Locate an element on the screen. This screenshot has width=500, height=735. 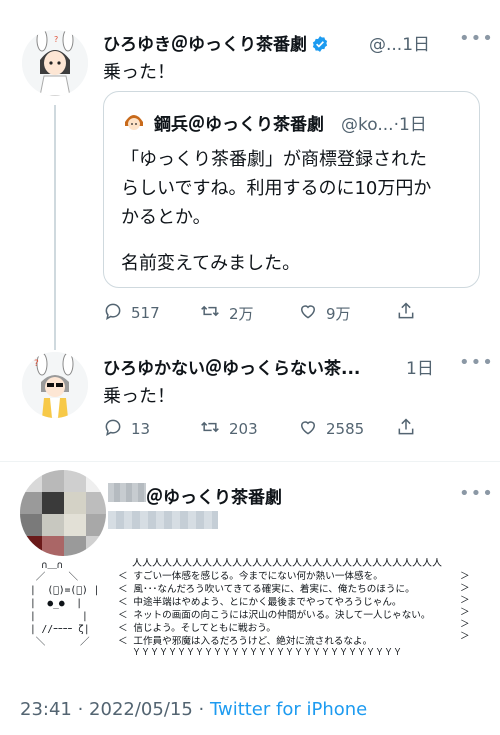
tweet2-time: 1日 is located at coordinates (420, 366).